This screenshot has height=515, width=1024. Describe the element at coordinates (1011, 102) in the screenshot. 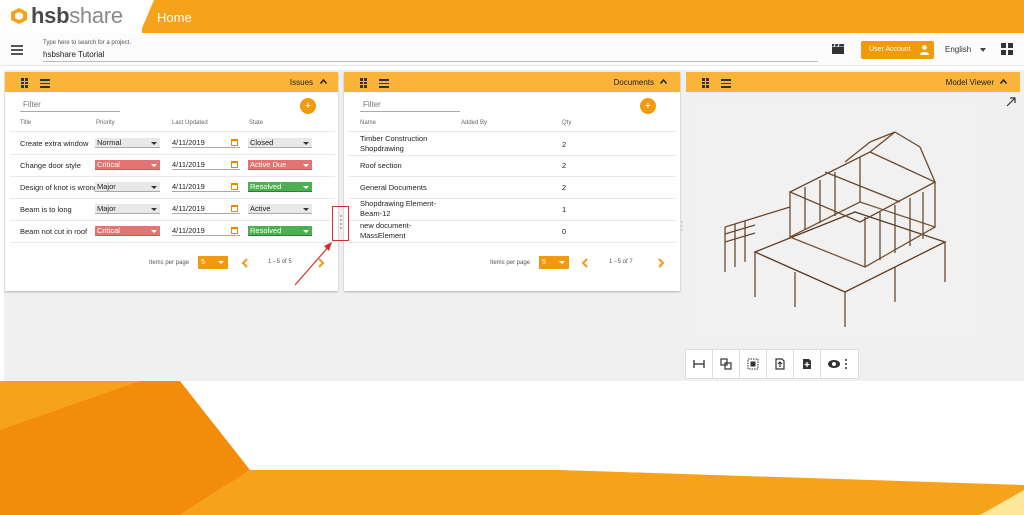

I see `expand-icon` at that location.